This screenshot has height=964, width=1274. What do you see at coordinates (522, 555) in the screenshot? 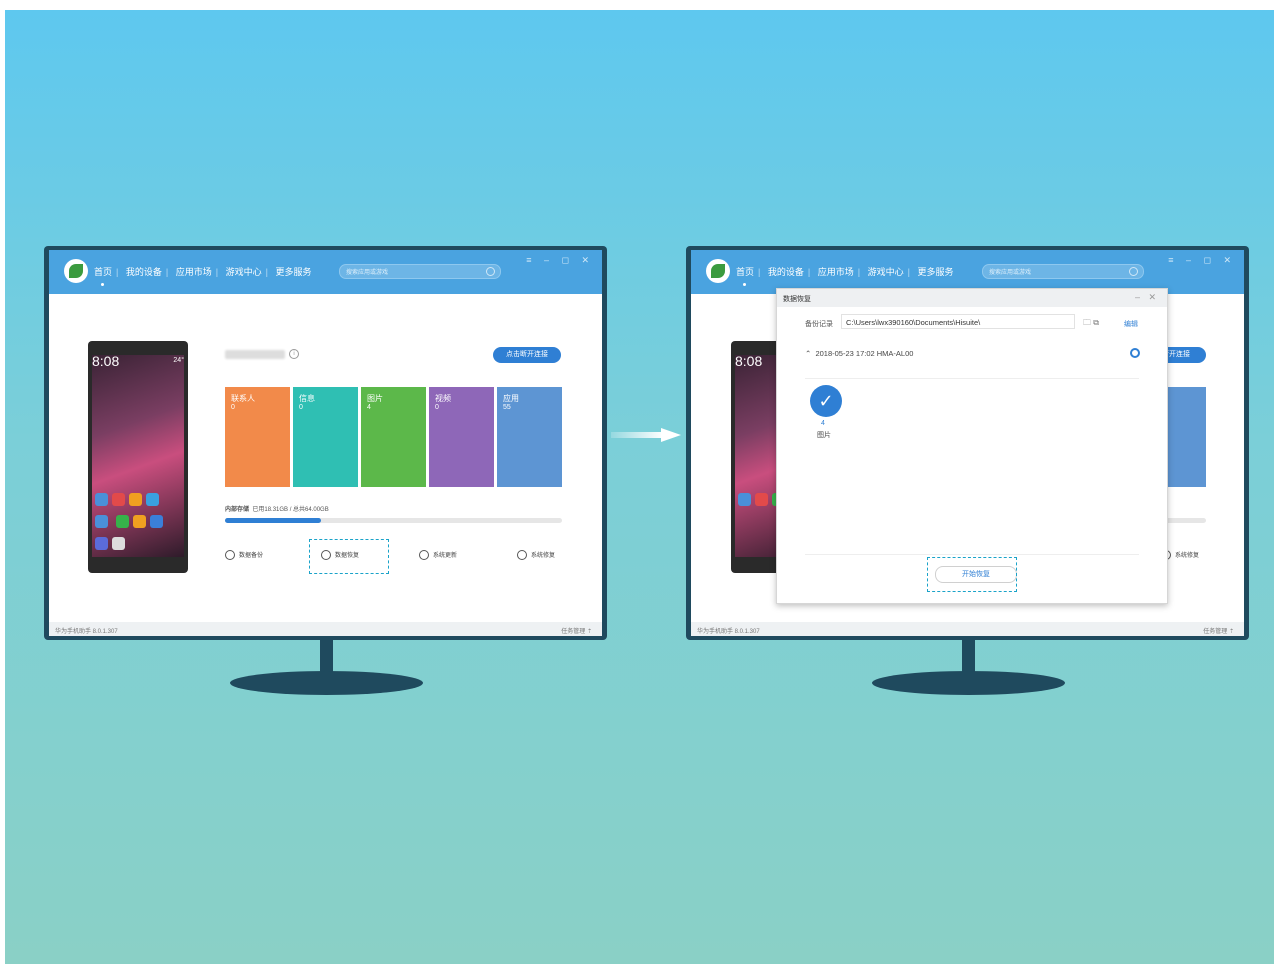
I see `wrench-icon` at bounding box center [522, 555].